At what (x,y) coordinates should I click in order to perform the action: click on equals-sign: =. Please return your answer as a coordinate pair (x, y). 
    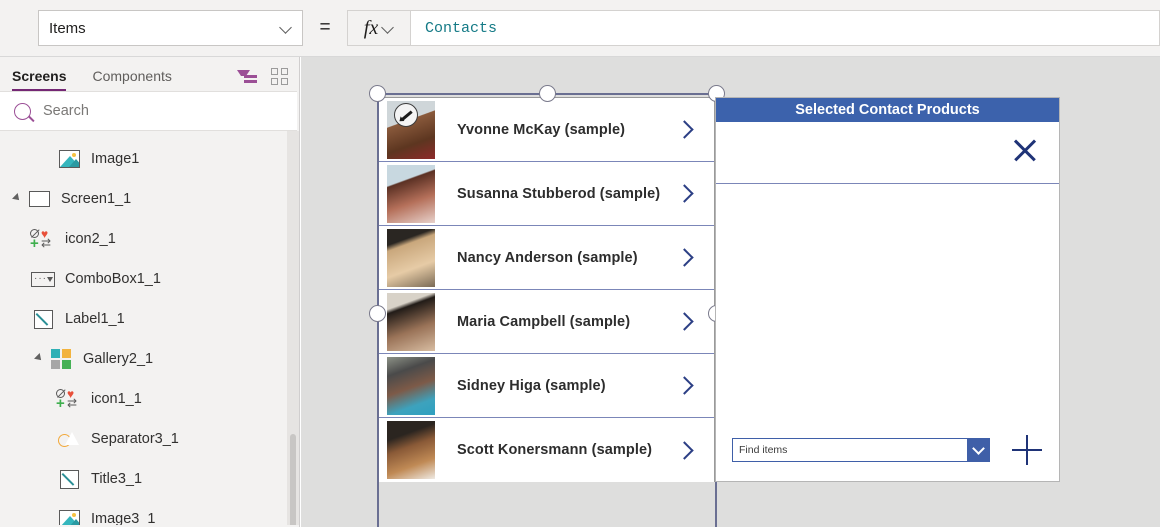
    Looking at the image, I should click on (325, 27).